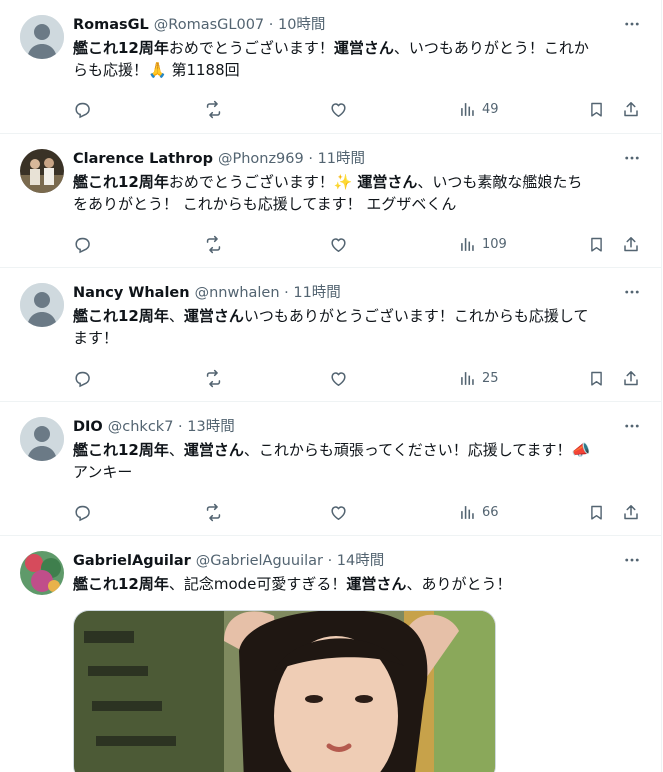 The height and width of the screenshot is (772, 663). Describe the element at coordinates (479, 512) in the screenshot. I see `views-button: 66` at that location.